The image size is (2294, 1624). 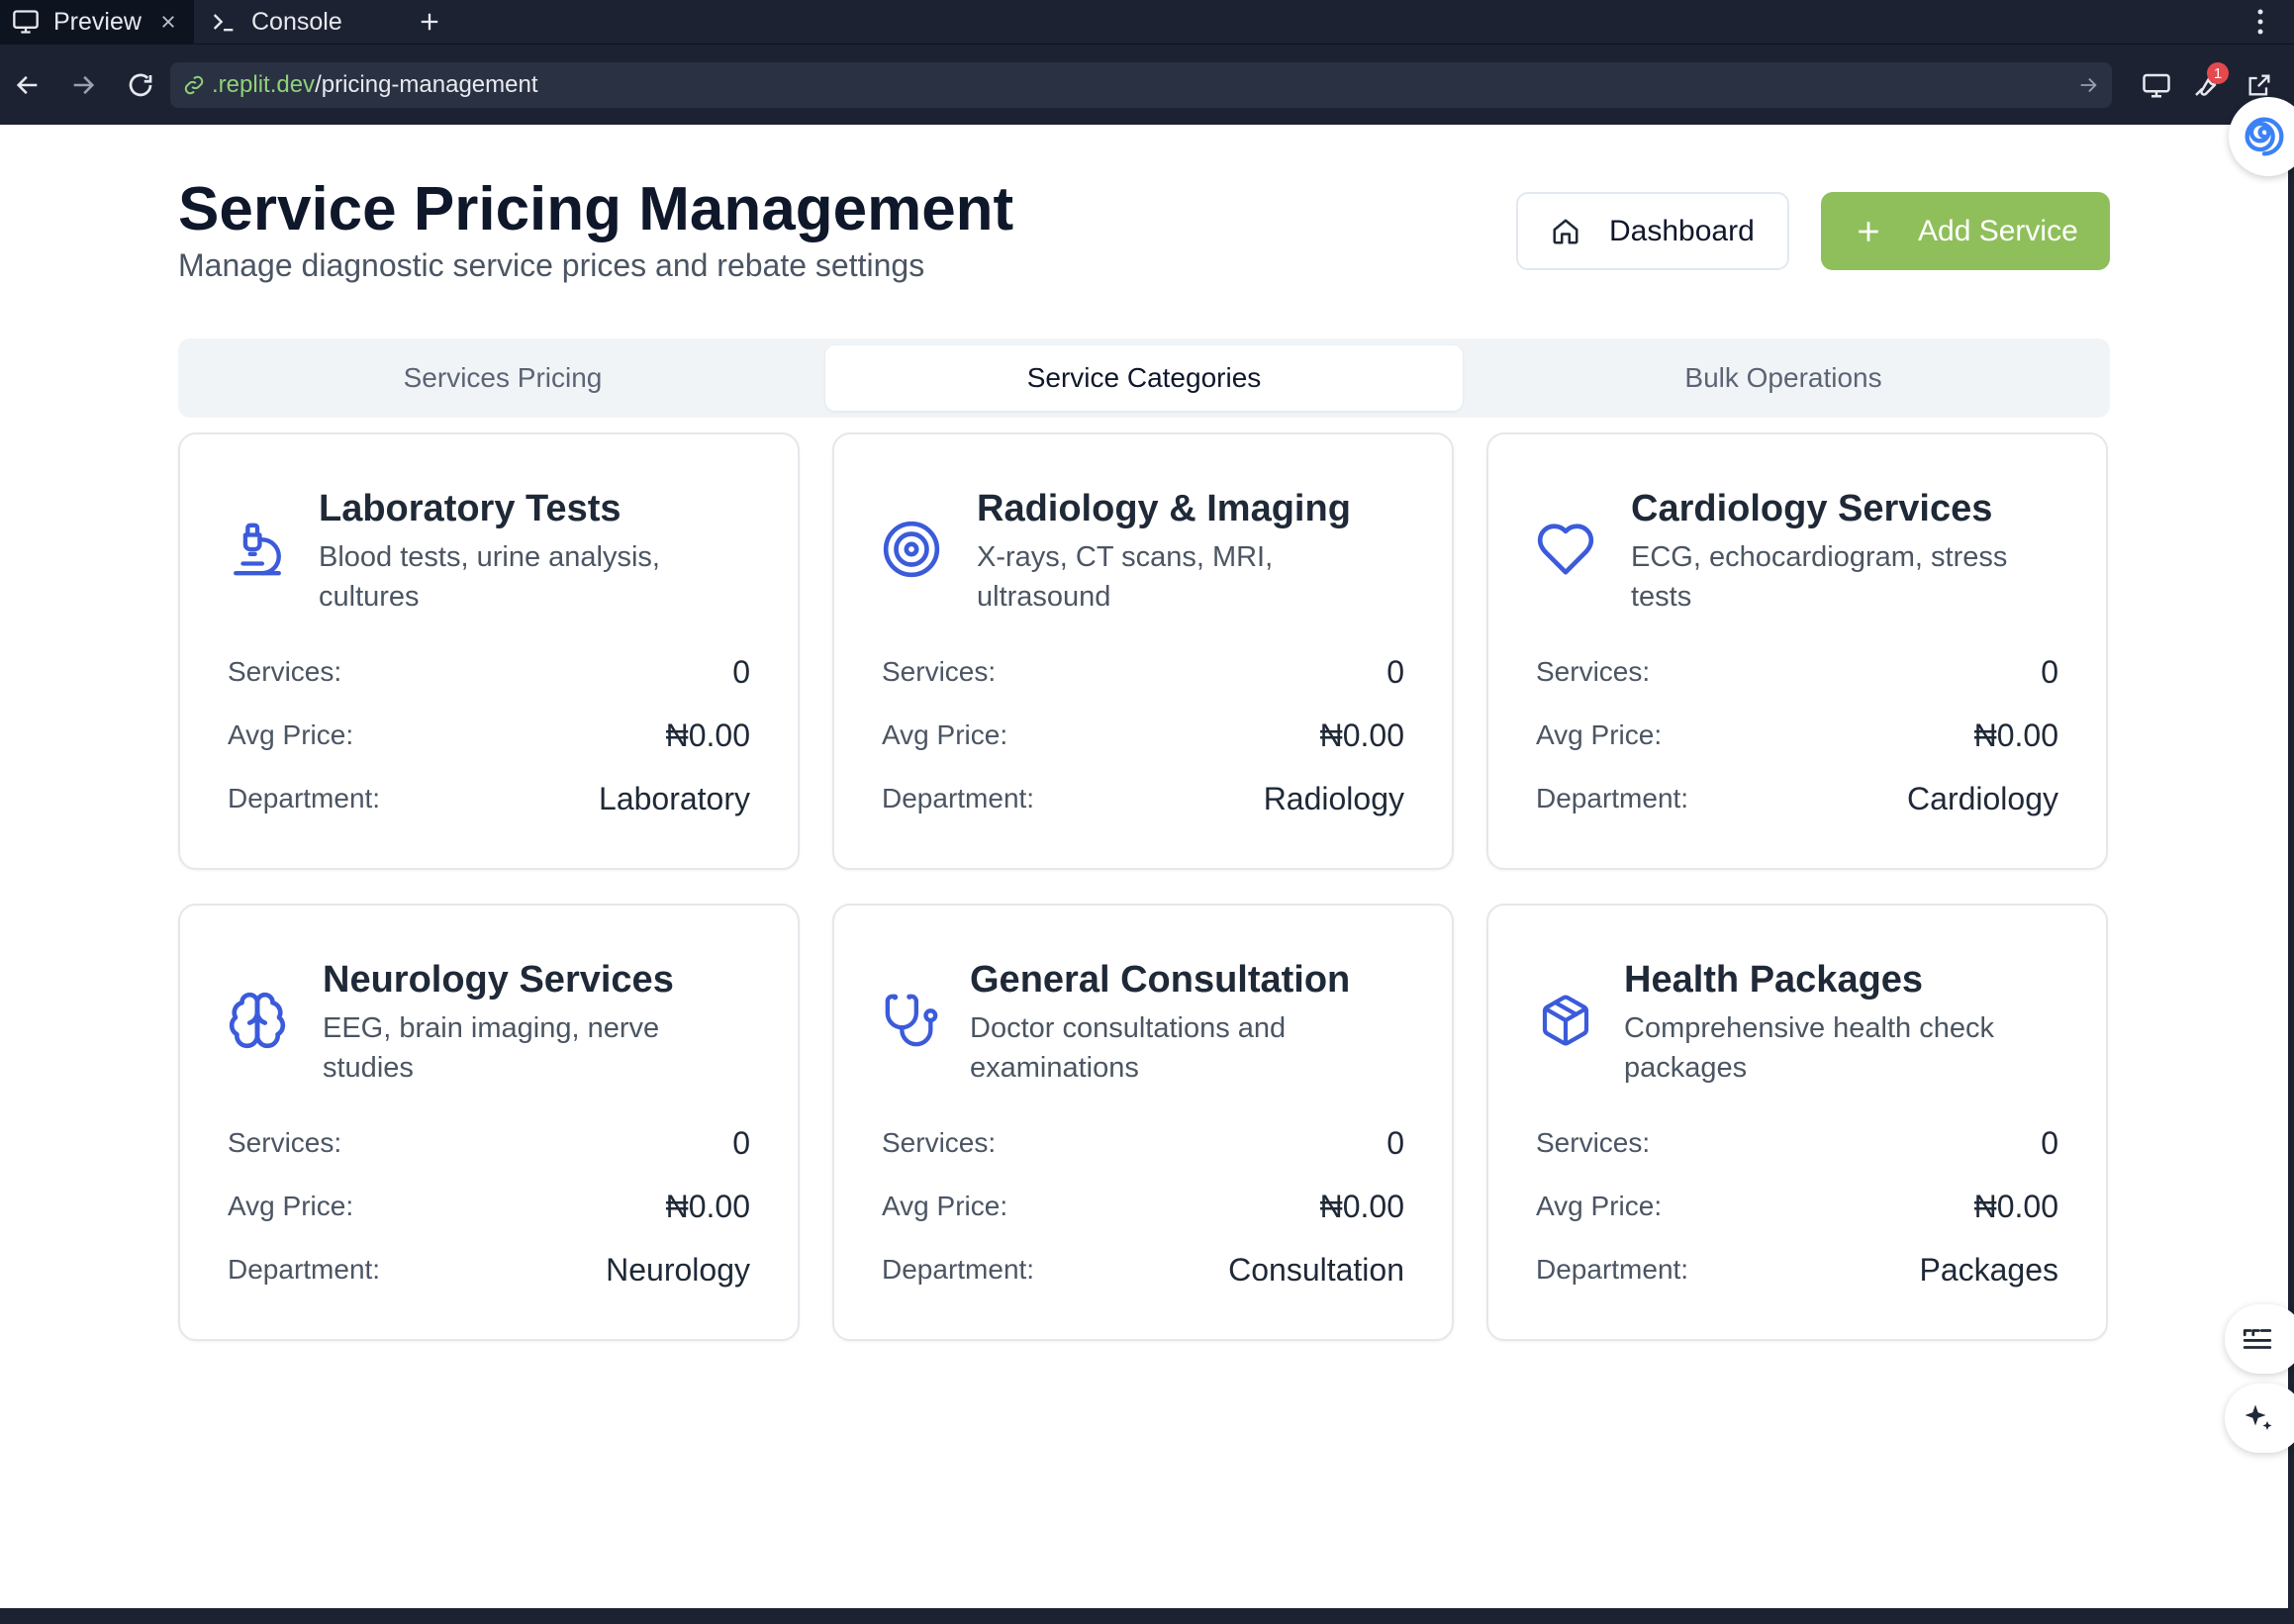 I want to click on sparkle-ai-icon, so click(x=2259, y=1418).